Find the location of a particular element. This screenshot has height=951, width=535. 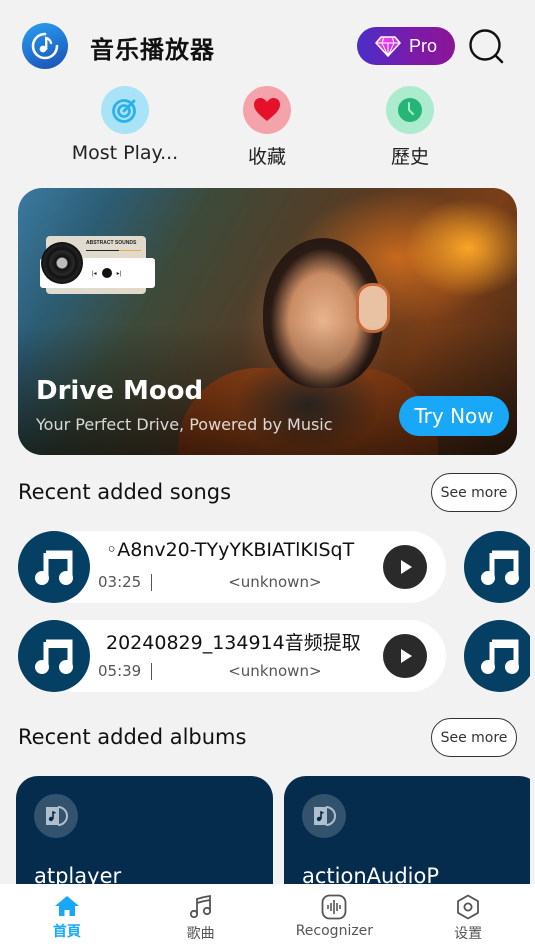

search-icon is located at coordinates (486, 46).